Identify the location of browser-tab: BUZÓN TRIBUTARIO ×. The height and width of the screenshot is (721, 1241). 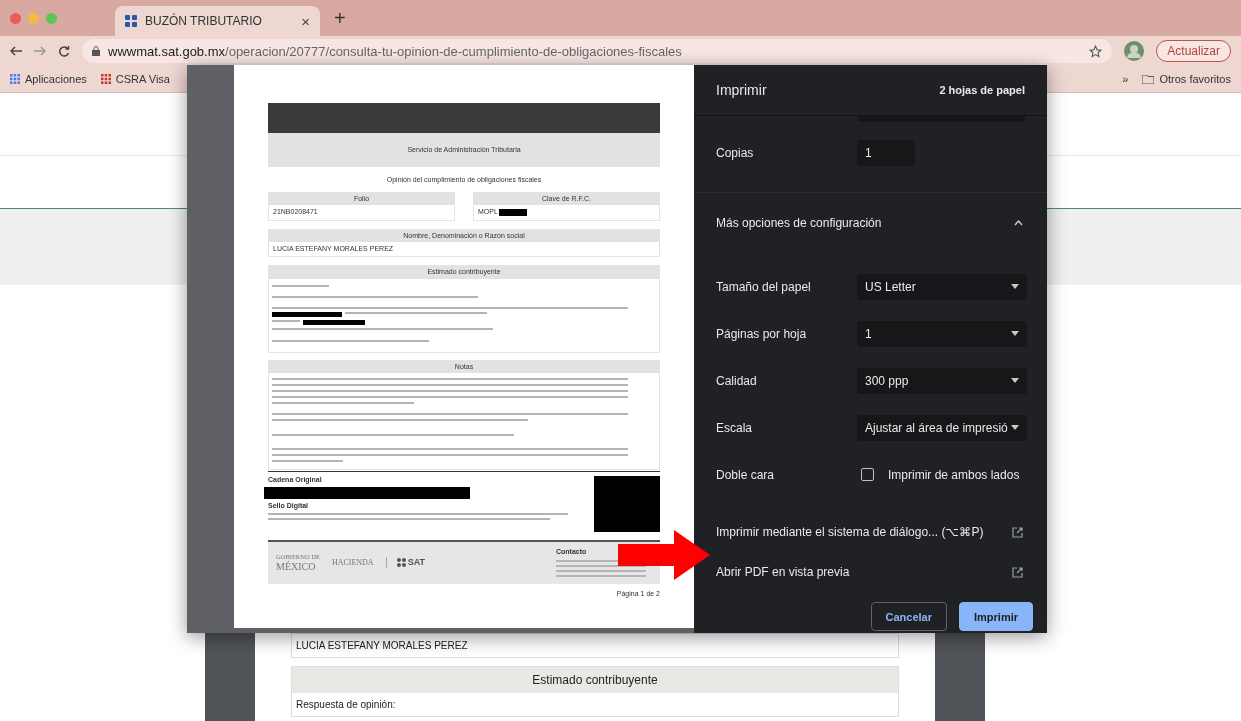
(217, 21).